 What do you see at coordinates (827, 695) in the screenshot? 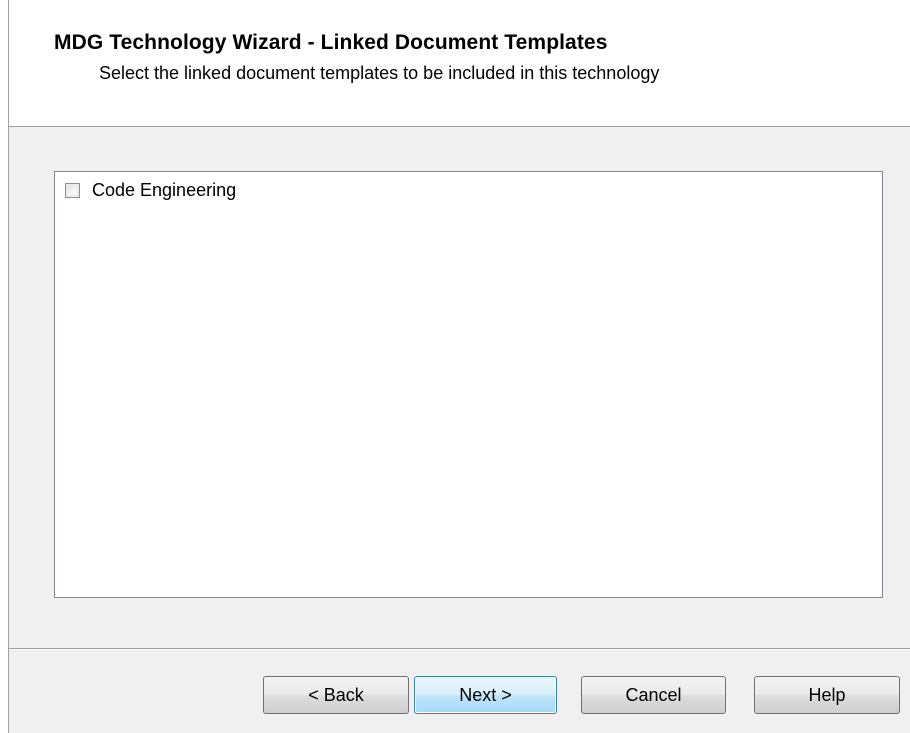
I see `help-button: Help` at bounding box center [827, 695].